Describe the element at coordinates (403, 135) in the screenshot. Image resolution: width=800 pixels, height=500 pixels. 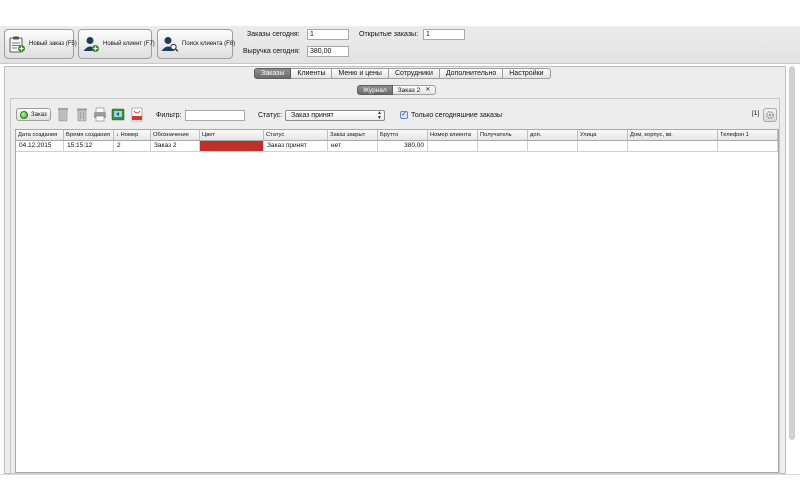
I see `column-header: Брутто` at that location.